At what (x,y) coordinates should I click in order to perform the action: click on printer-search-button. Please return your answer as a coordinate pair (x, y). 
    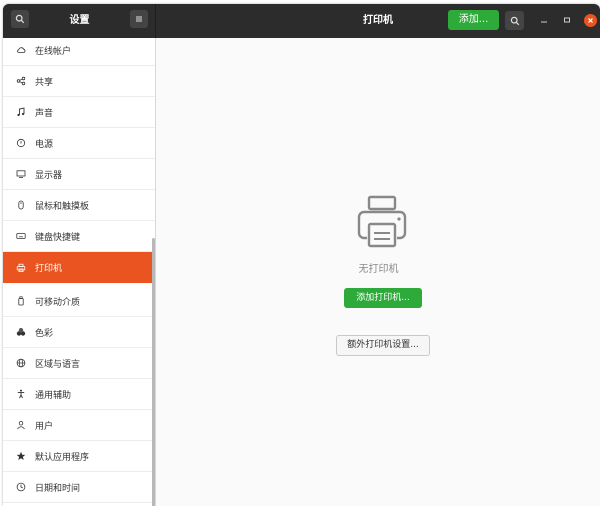
    Looking at the image, I should click on (514, 20).